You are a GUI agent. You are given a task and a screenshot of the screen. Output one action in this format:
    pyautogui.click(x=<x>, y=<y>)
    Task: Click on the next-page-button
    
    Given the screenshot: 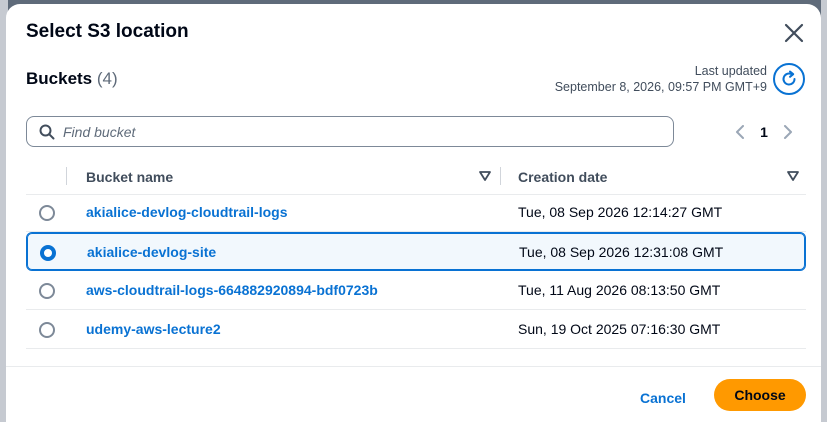 What is the action you would take?
    pyautogui.click(x=788, y=132)
    